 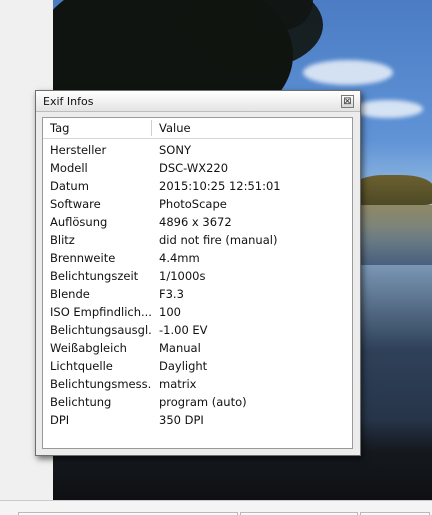 What do you see at coordinates (392, 190) in the screenshot?
I see `distant-treeline` at bounding box center [392, 190].